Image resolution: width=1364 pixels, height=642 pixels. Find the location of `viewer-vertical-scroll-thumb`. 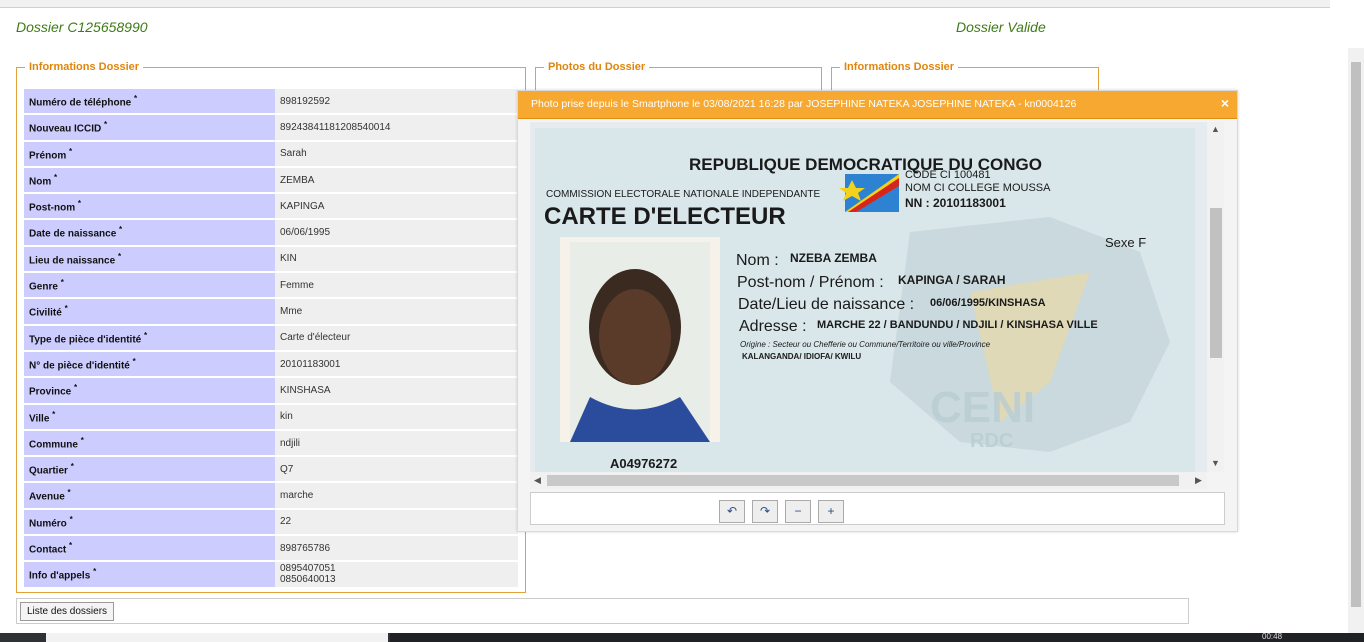

viewer-vertical-scroll-thumb is located at coordinates (1216, 283).